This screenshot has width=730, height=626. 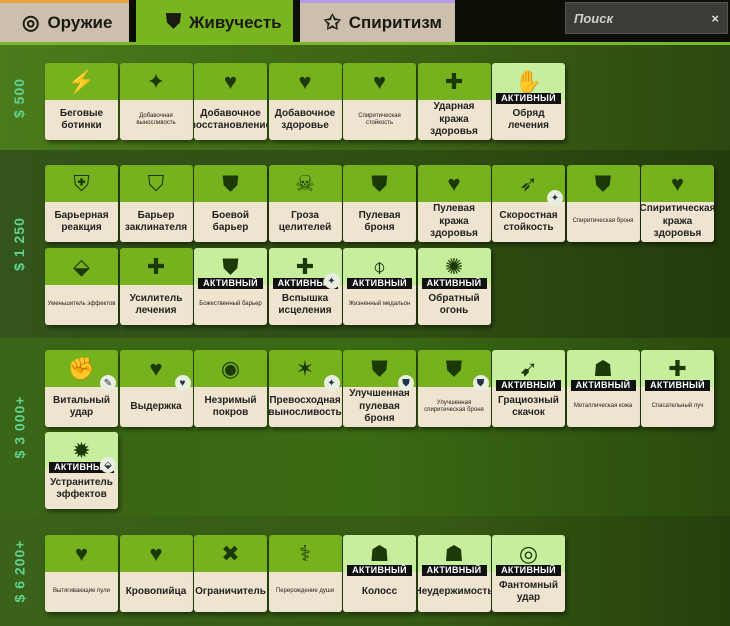 I want to click on item-icon-area: ☠, so click(x=305, y=183).